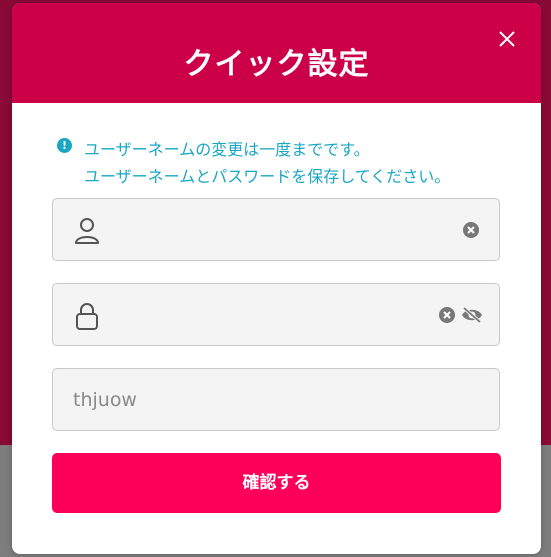 Image resolution: width=551 pixels, height=557 pixels. What do you see at coordinates (267, 176) in the screenshot?
I see `notice-line-2: ユーザーネームとパスワードを保存してください。` at bounding box center [267, 176].